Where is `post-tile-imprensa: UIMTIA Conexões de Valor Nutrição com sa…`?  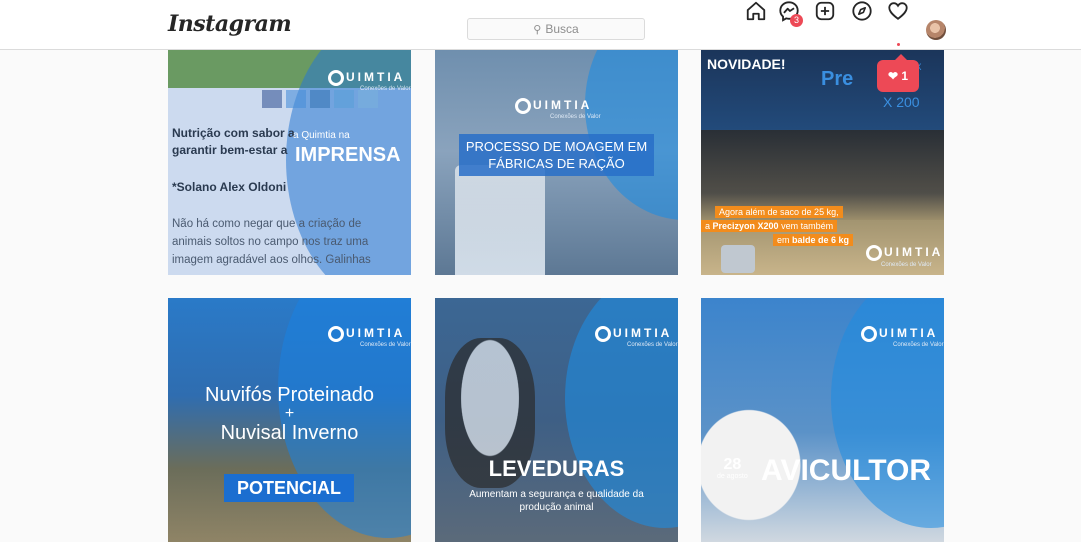 post-tile-imprensa: UIMTIA Conexões de Valor Nutrição com sa… is located at coordinates (289, 162).